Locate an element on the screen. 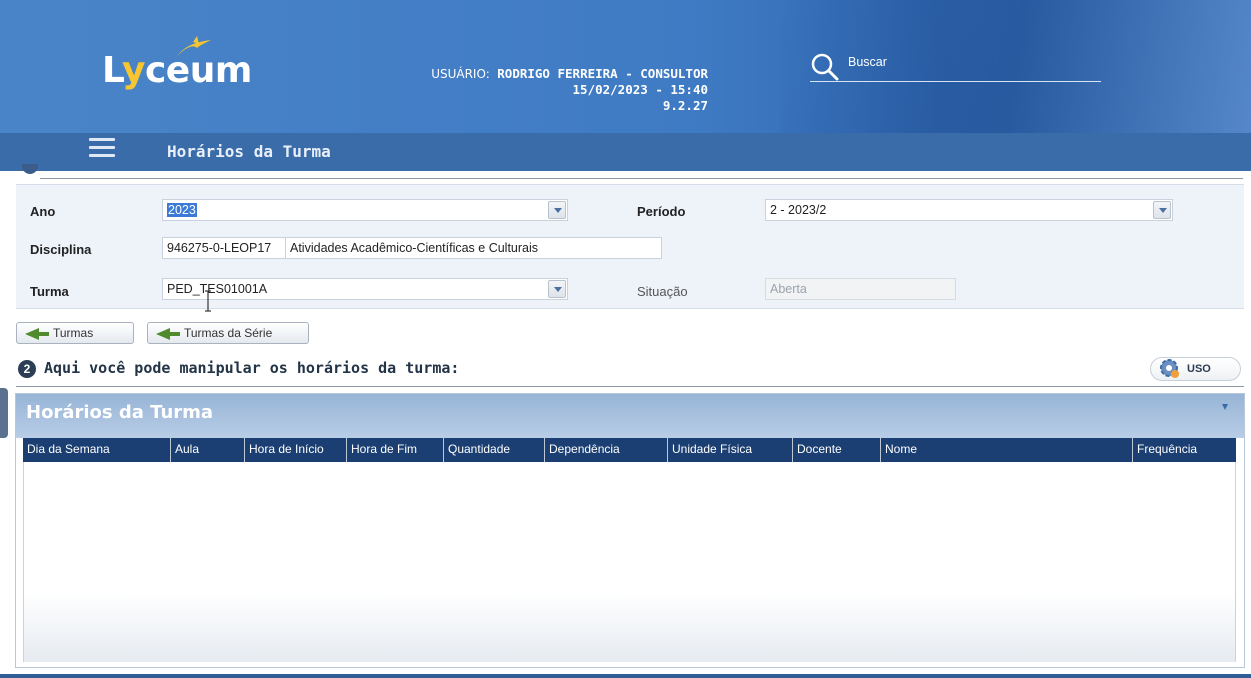 The width and height of the screenshot is (1251, 678). col-docente: Docente is located at coordinates (837, 450).